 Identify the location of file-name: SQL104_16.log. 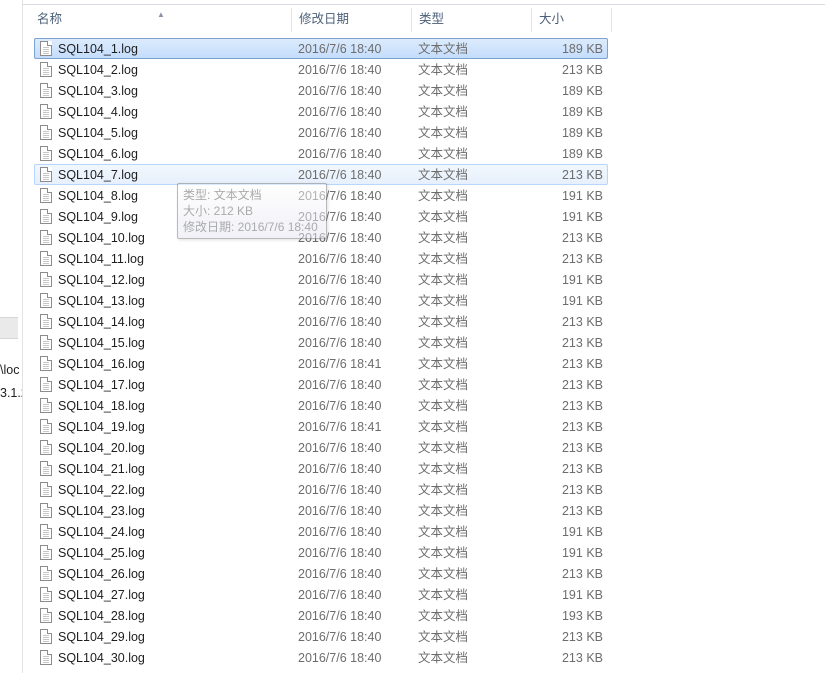
(101, 364).